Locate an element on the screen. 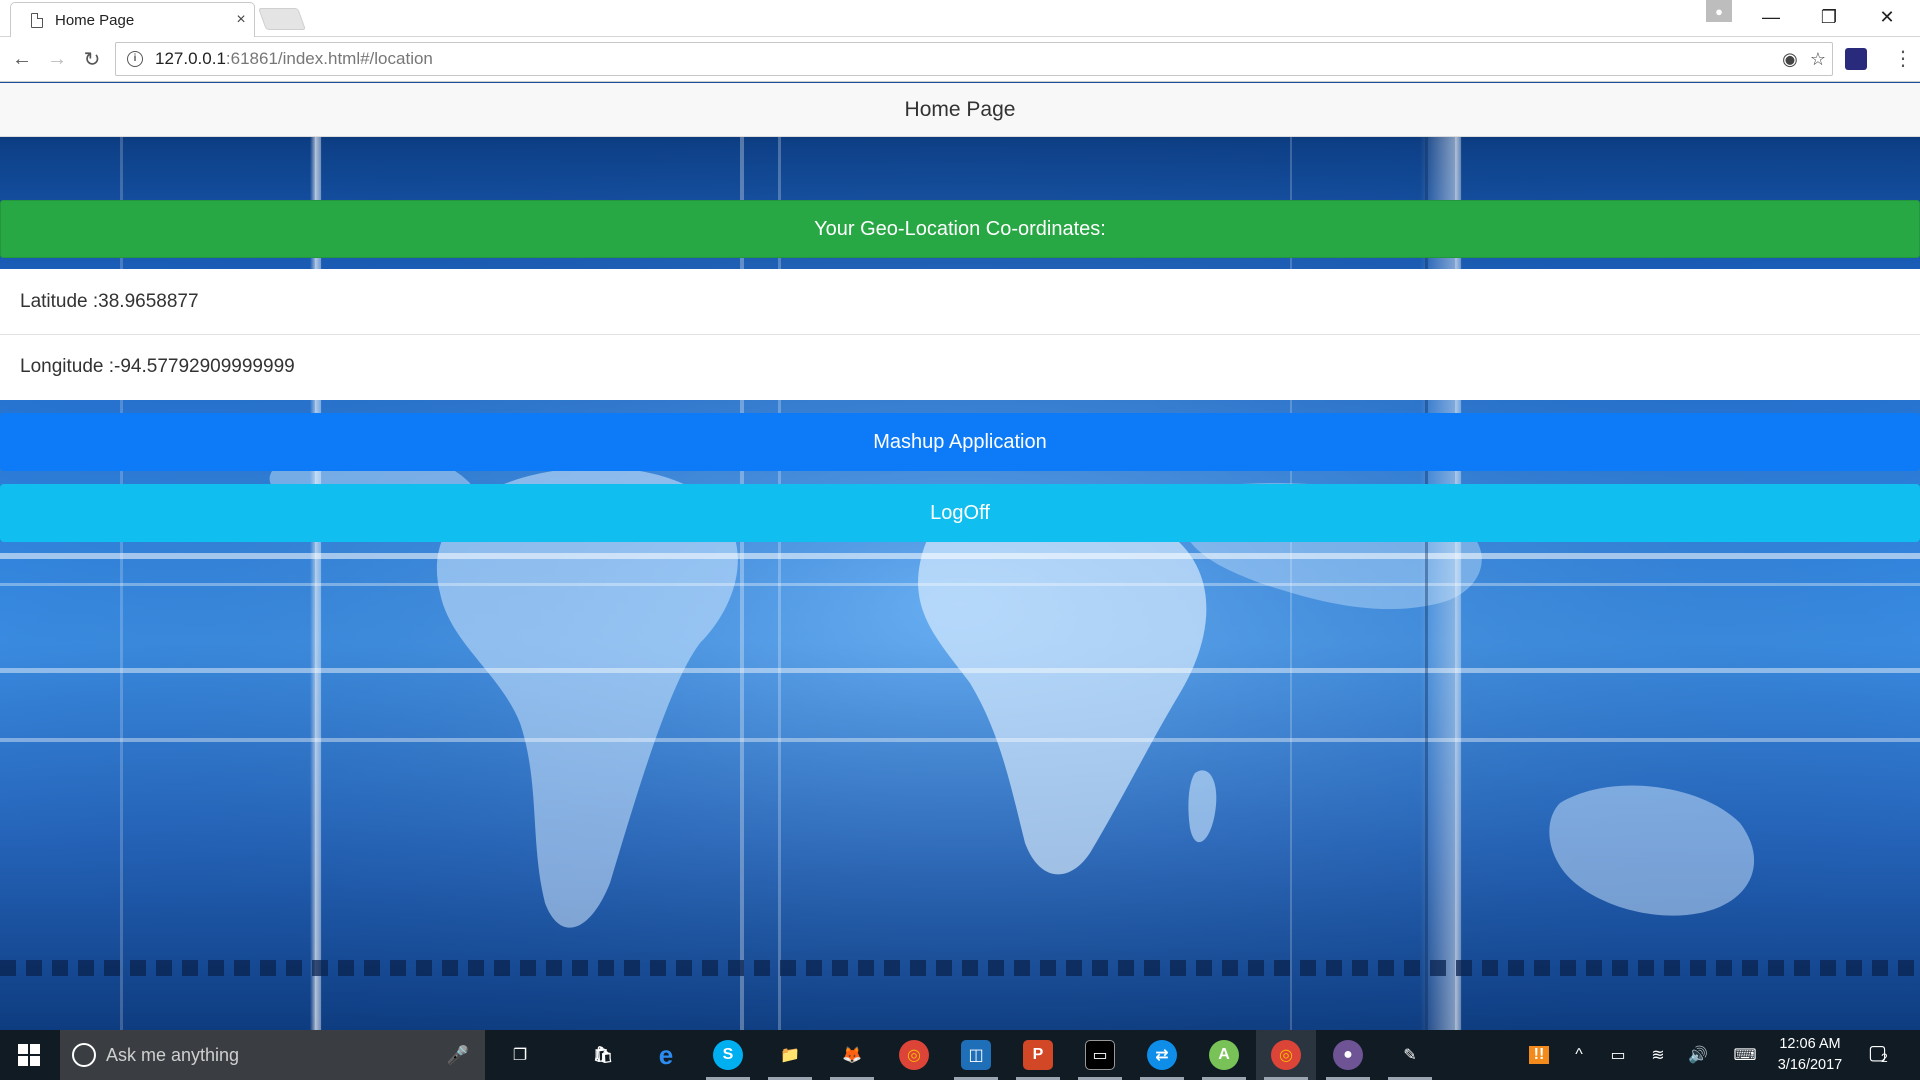  browser-titlebar: Home Page × ● — ❐ ✕ is located at coordinates (960, 18).